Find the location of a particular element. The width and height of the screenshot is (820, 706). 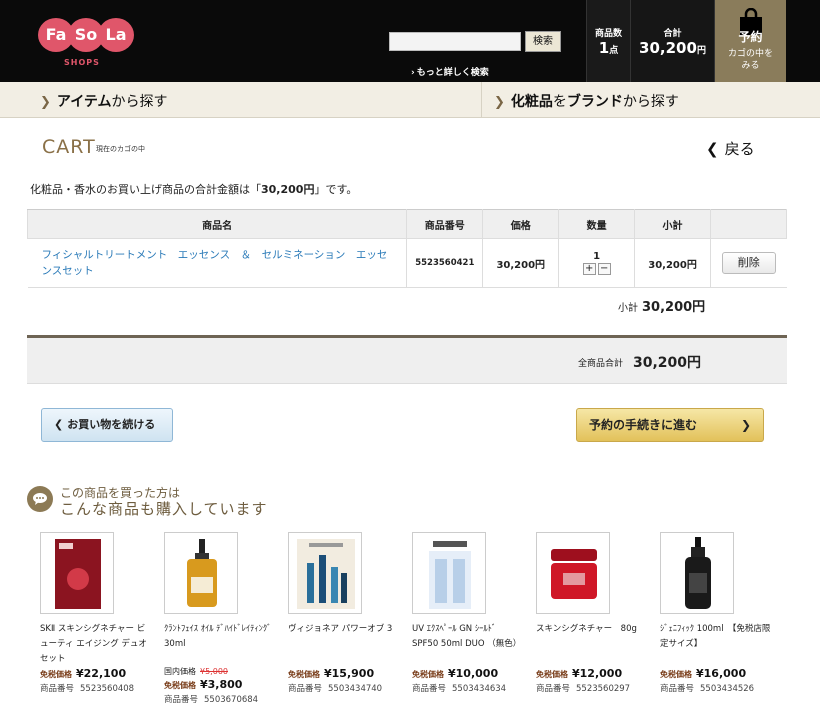

qty-decrease-button: − is located at coordinates (604, 269).